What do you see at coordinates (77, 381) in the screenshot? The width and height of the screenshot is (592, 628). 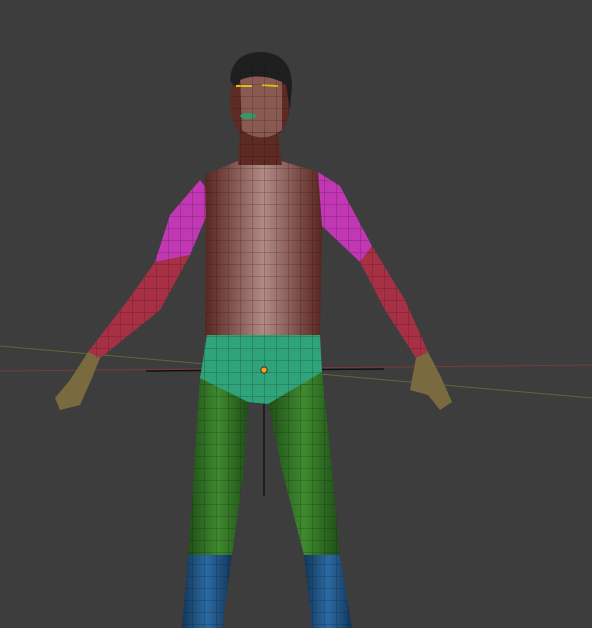 I see `left-hand` at bounding box center [77, 381].